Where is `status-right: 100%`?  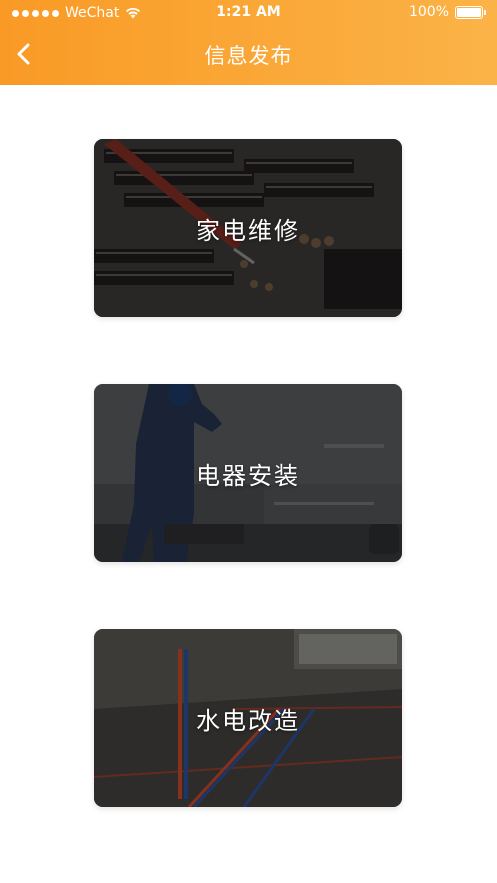 status-right: 100% is located at coordinates (447, 12).